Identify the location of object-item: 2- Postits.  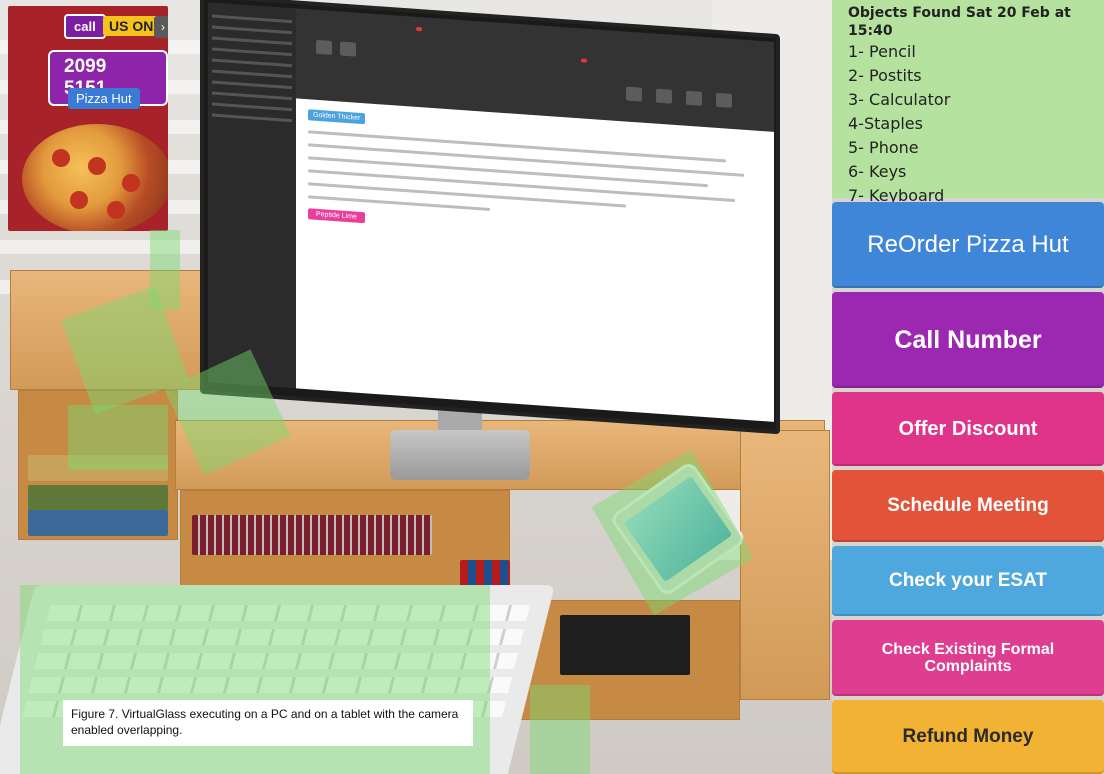
(968, 76).